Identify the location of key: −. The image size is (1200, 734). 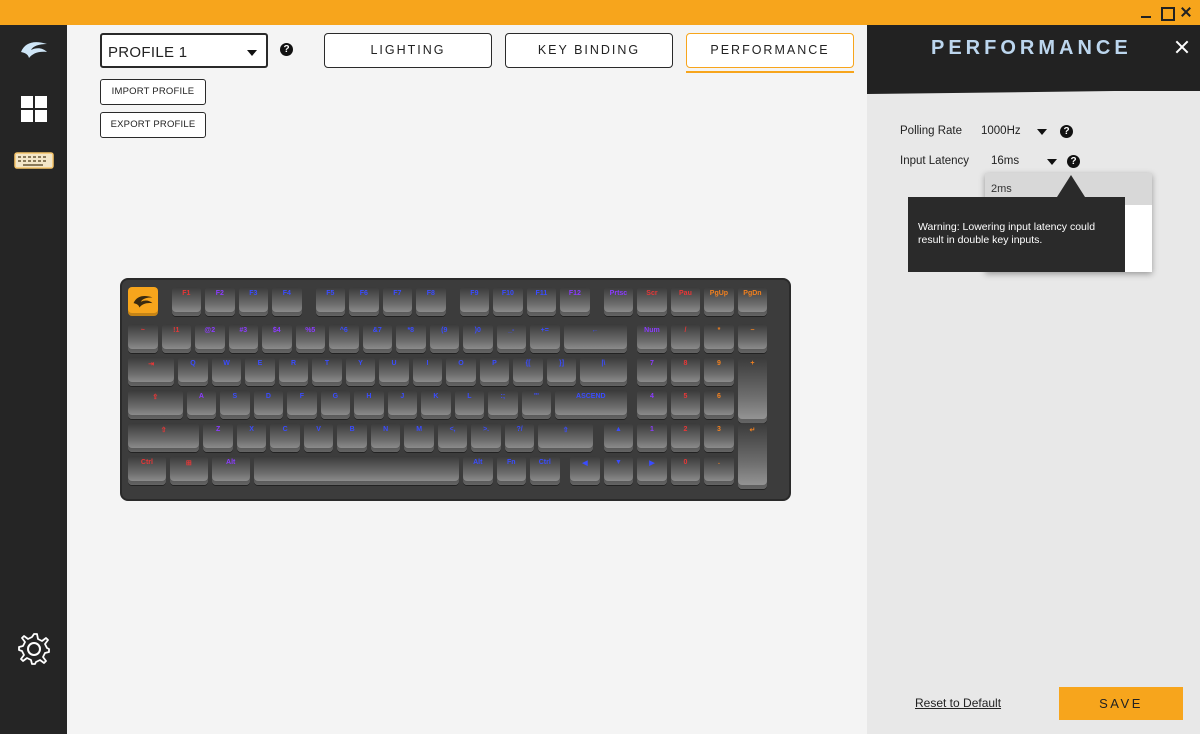
(752, 338).